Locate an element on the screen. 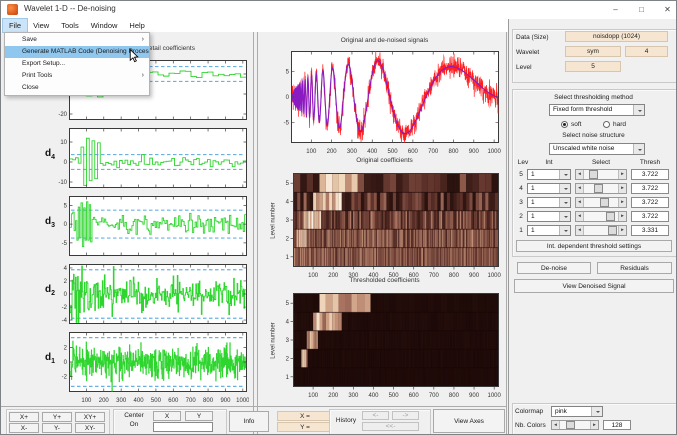  int-select-level-5: 1 is located at coordinates (549, 174).